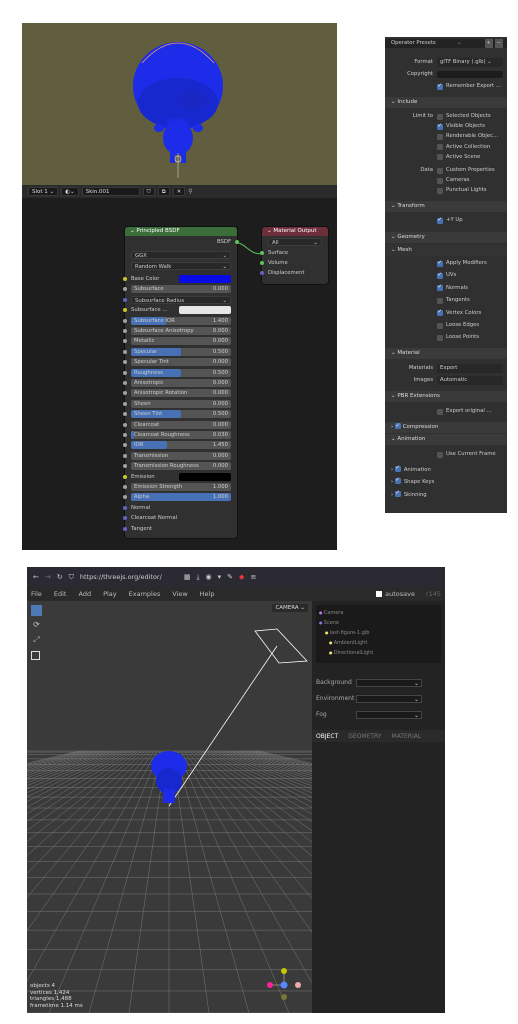 Image resolution: width=518 pixels, height=1024 pixels. I want to click on input-emission-strength: Emission Strength 1.000, so click(177, 487).